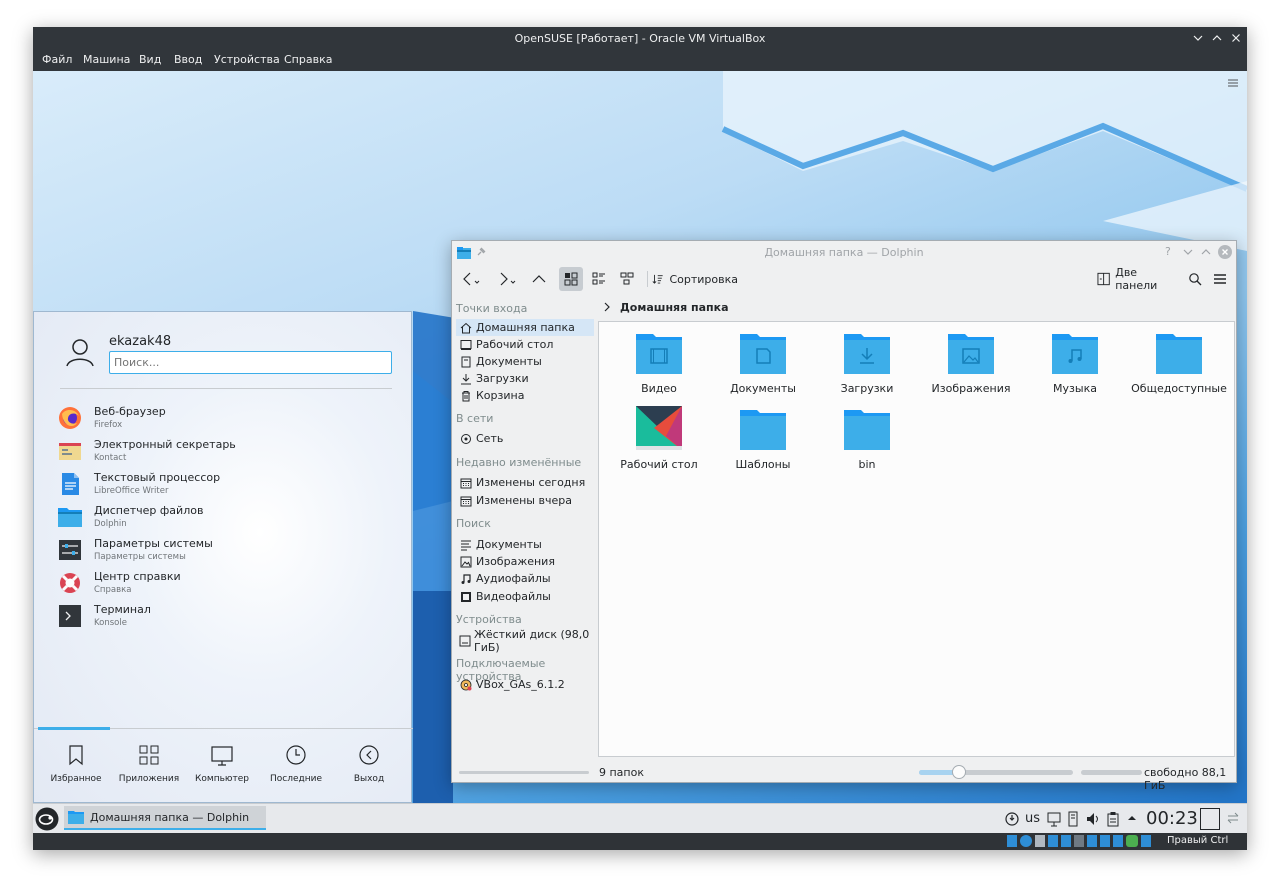  Describe the element at coordinates (525, 361) in the screenshot. I see `place-documents: Документы` at that location.